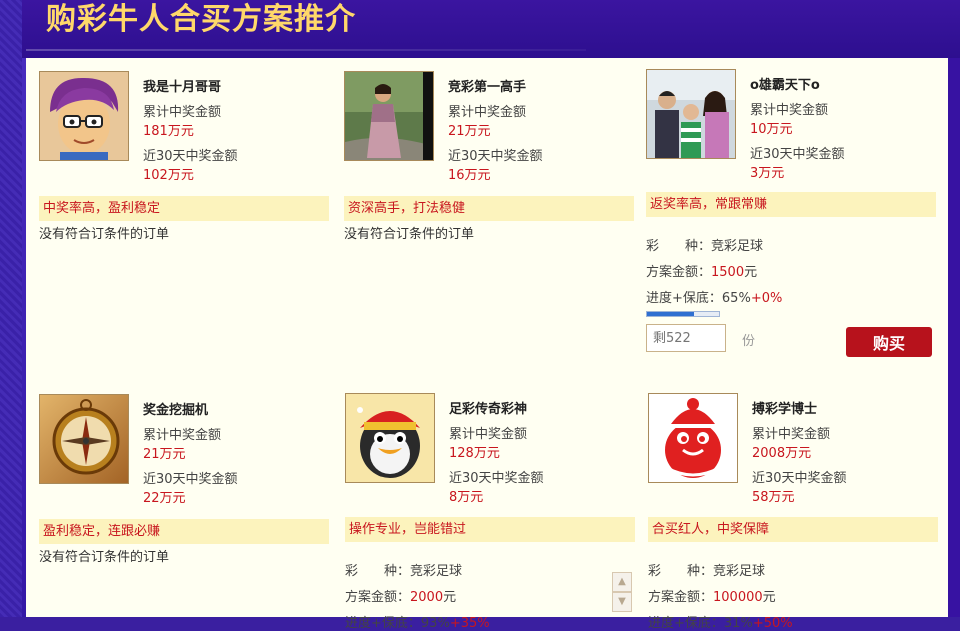 This screenshot has height=631, width=960. I want to click on guarantee-value: 50%, so click(778, 623).